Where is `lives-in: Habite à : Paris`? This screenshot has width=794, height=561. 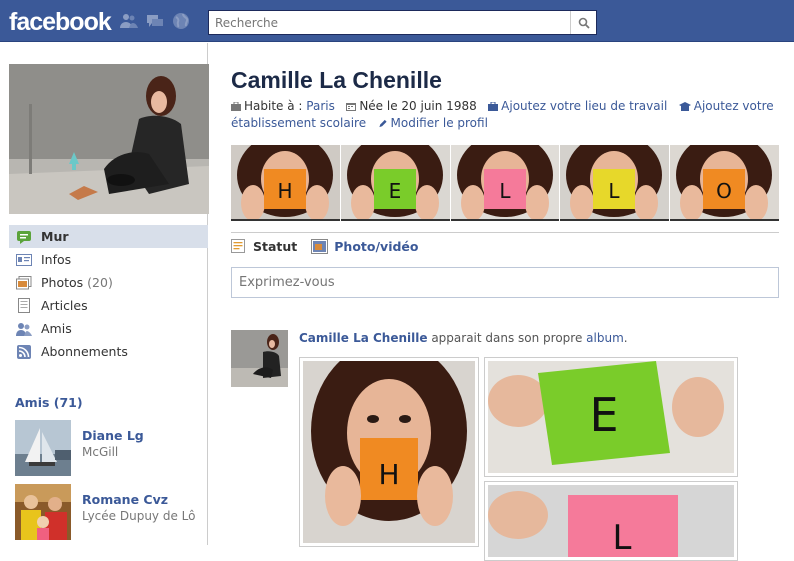
lives-in: Habite à : Paris is located at coordinates (283, 106).